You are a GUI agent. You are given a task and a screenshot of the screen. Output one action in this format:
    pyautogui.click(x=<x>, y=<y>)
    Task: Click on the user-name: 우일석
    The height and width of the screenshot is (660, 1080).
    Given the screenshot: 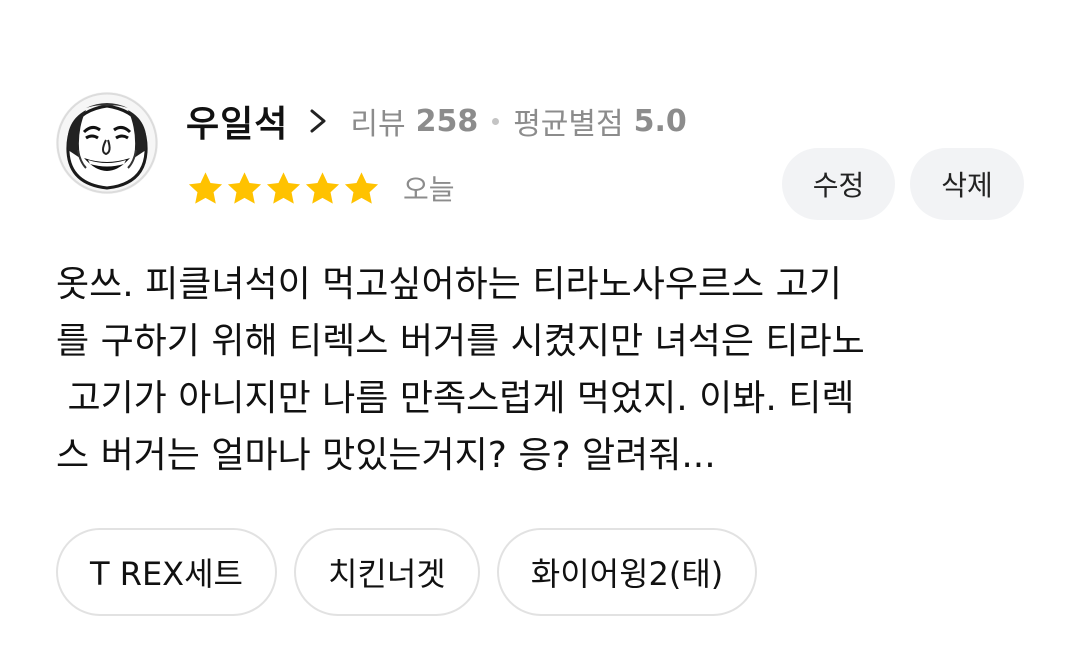 What is the action you would take?
    pyautogui.click(x=237, y=121)
    